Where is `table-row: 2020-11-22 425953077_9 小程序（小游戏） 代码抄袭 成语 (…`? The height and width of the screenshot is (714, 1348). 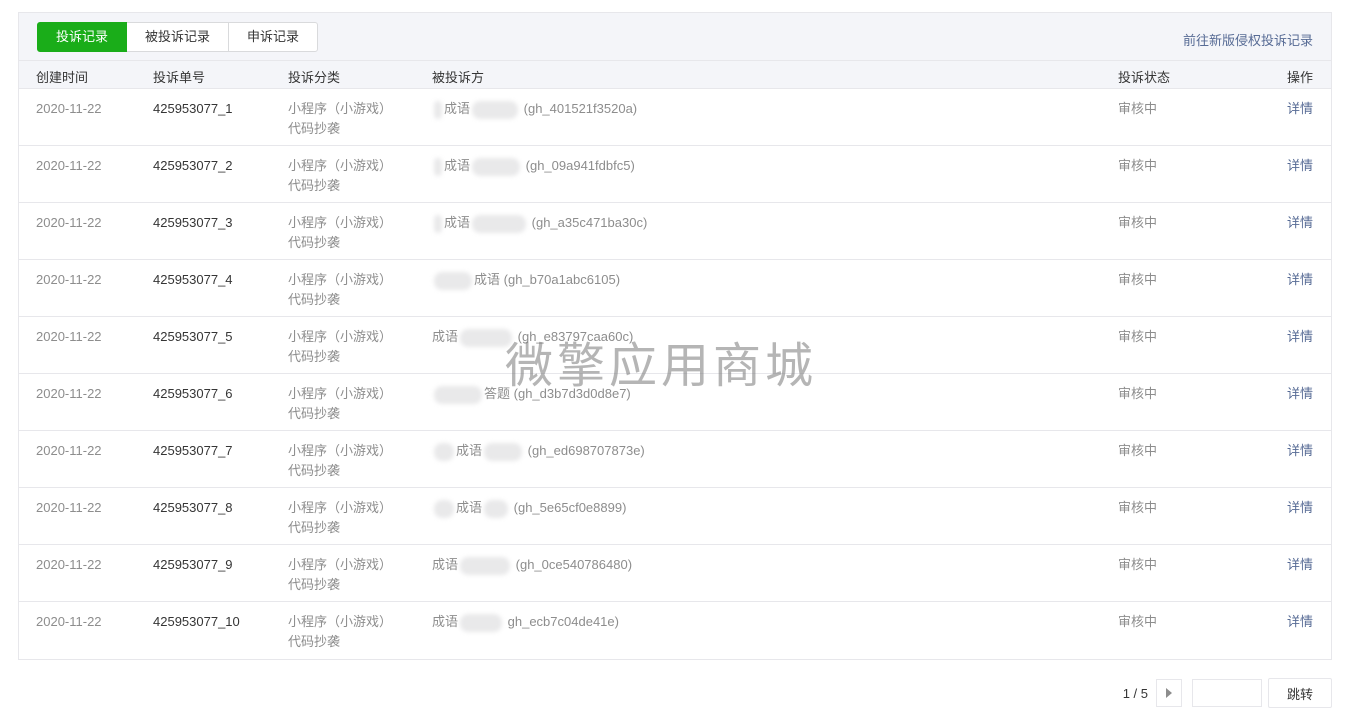
table-row: 2020-11-22 425953077_9 小程序（小游戏） 代码抄袭 成语 (… is located at coordinates (675, 573).